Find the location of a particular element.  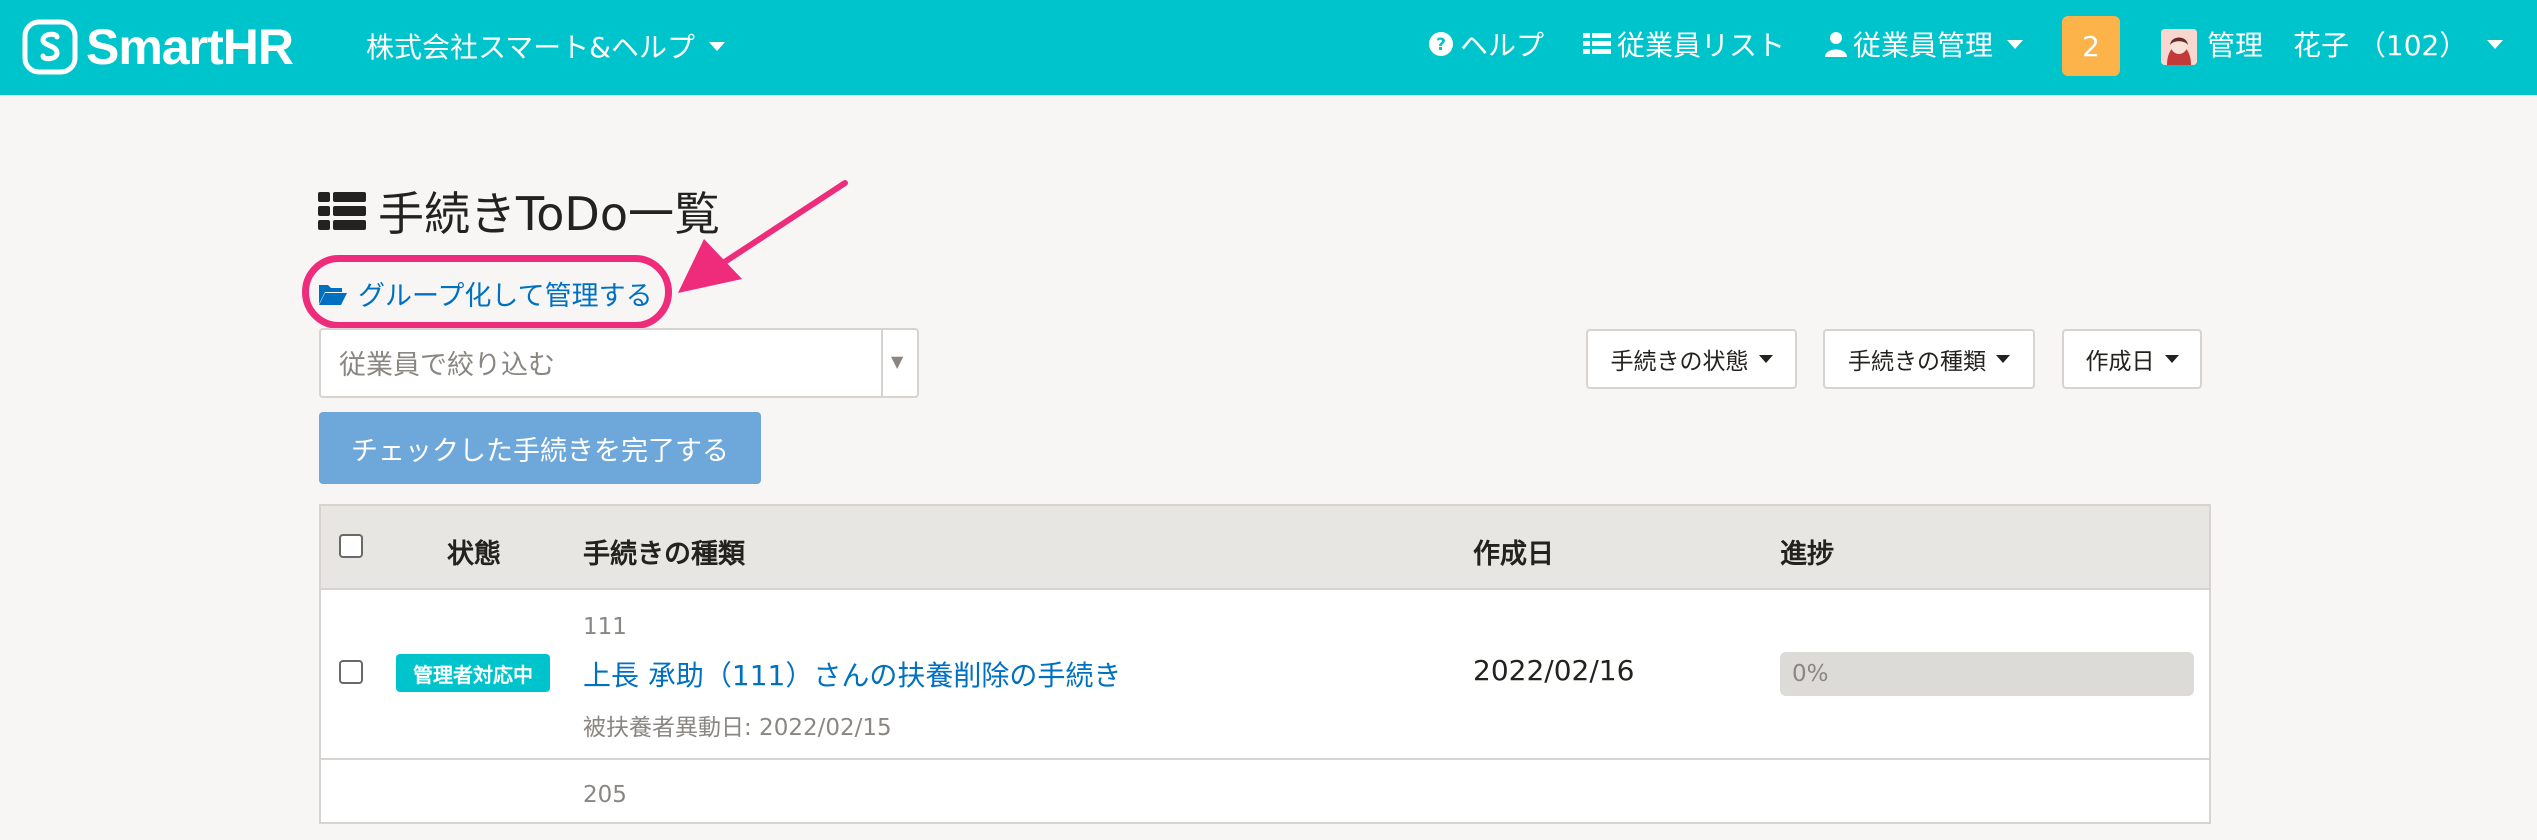

employee-number: 111 is located at coordinates (605, 627).